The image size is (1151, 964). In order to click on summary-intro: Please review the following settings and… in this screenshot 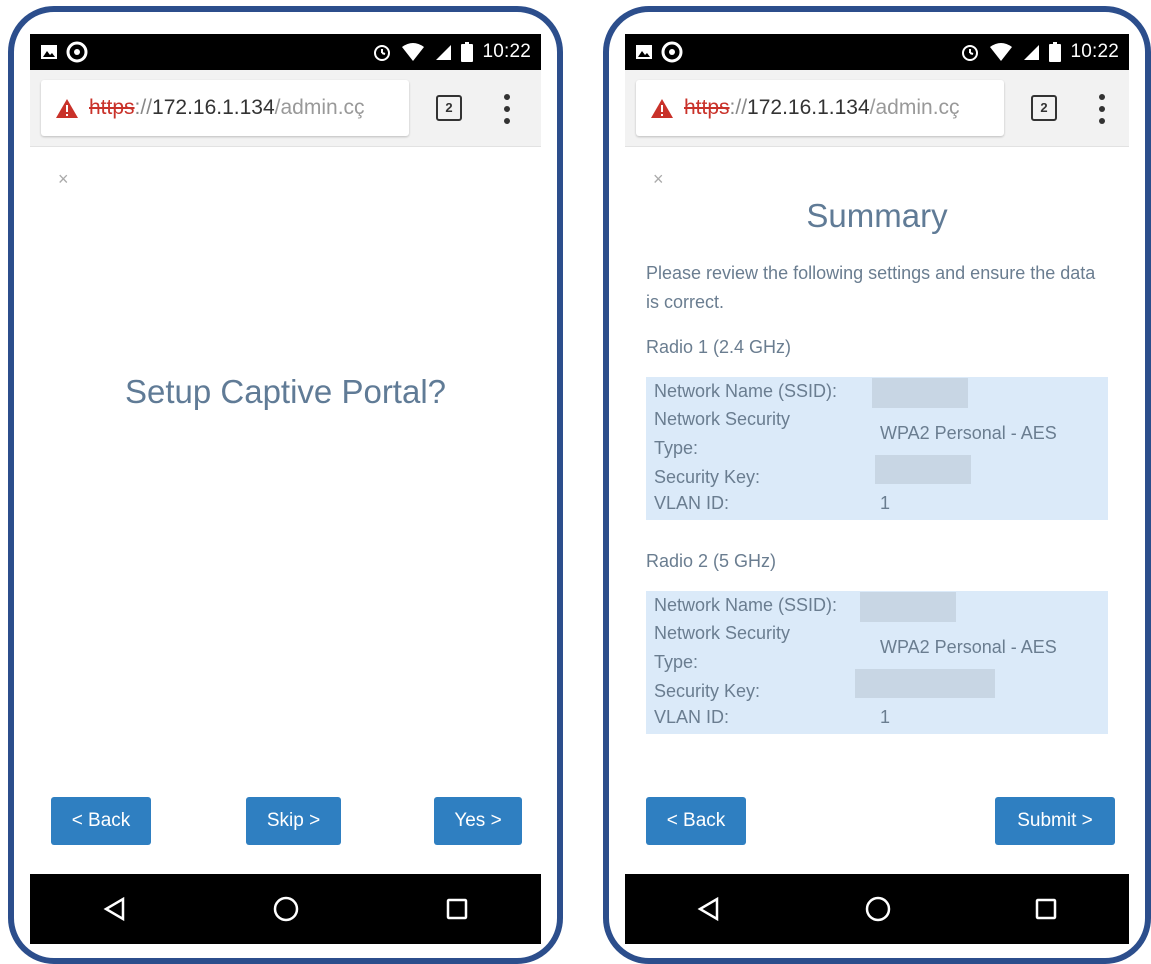, I will do `click(871, 287)`.